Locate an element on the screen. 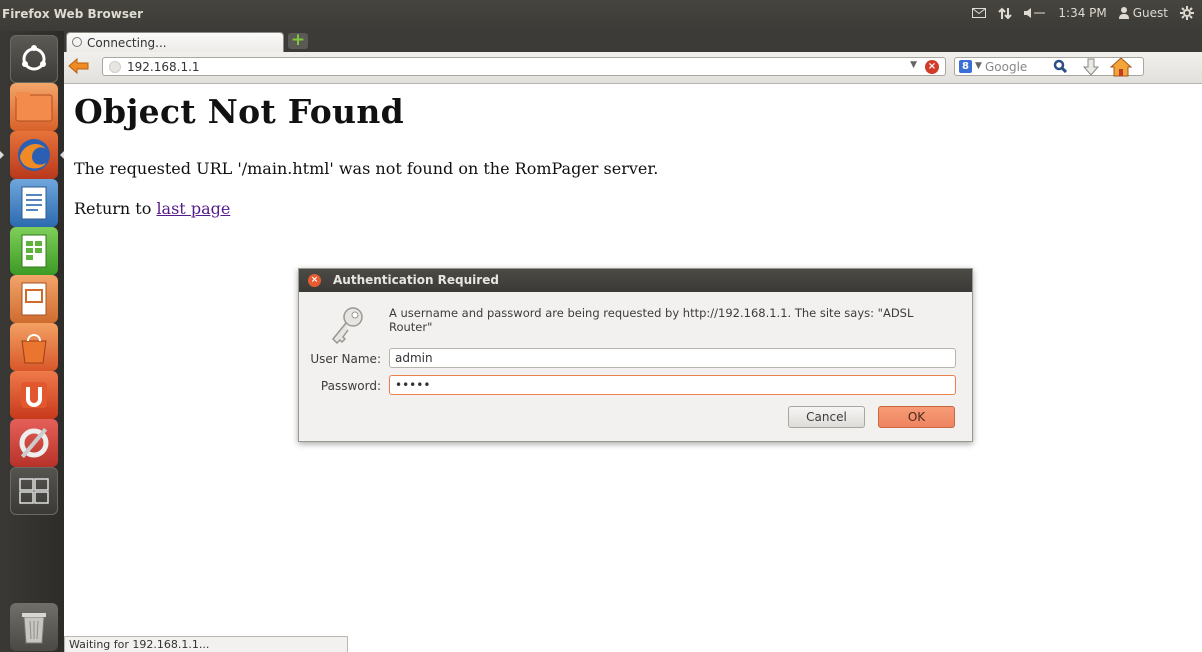 This screenshot has height=652, width=1202. ubuntu-one-icon is located at coordinates (34, 395).